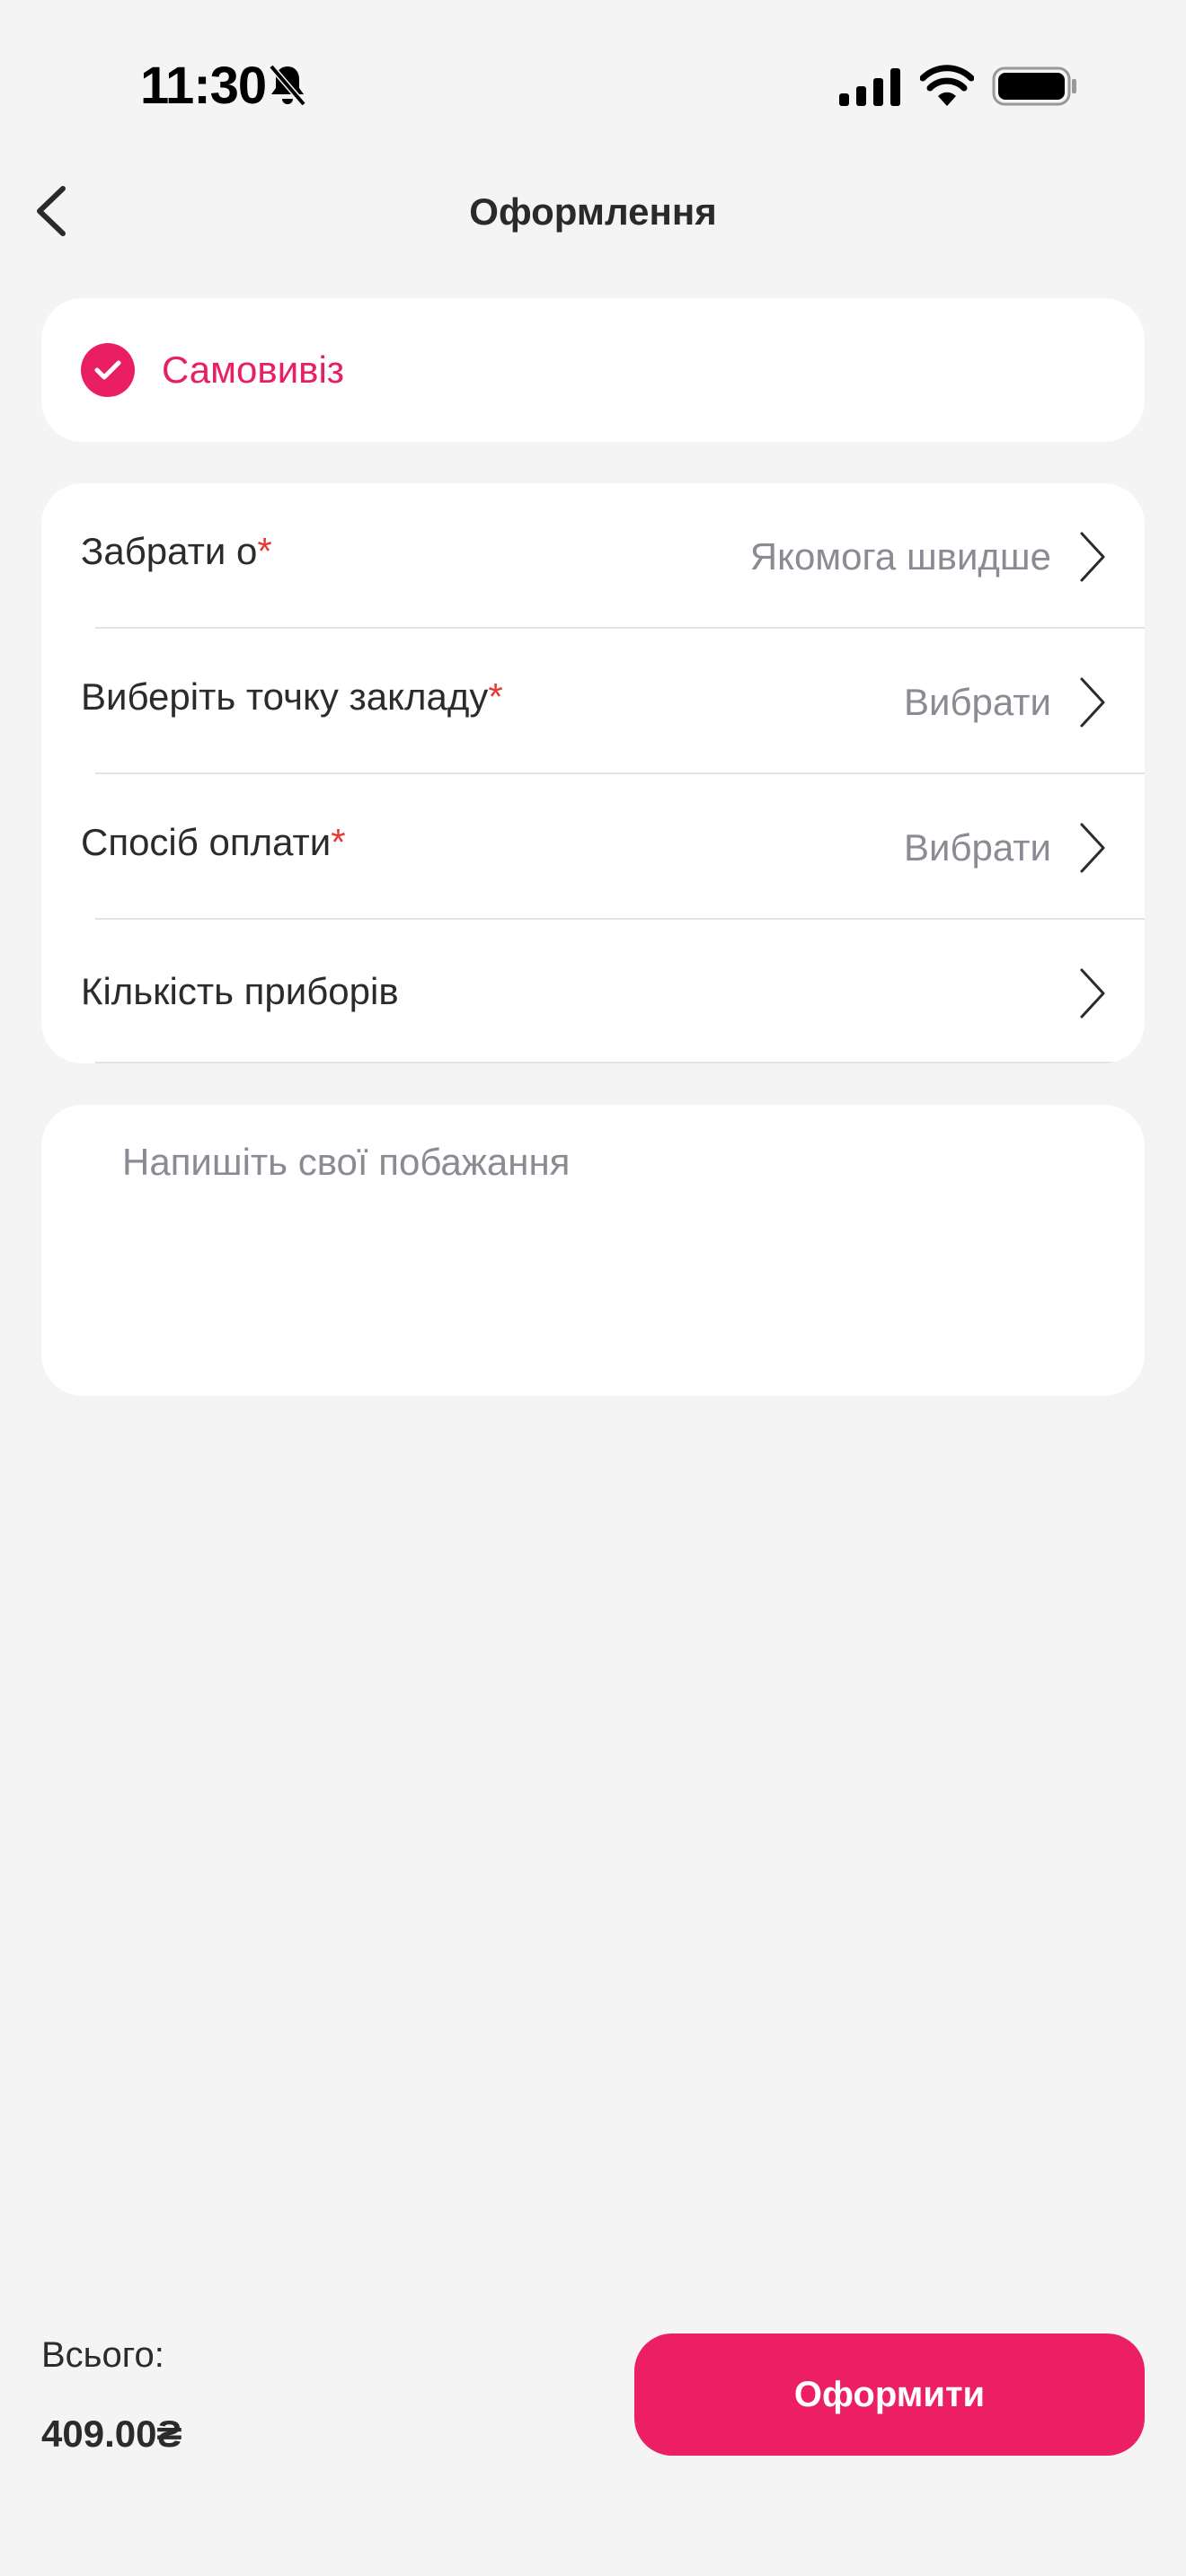 This screenshot has height=2576, width=1186. I want to click on option-label: Забрати о*, so click(176, 551).